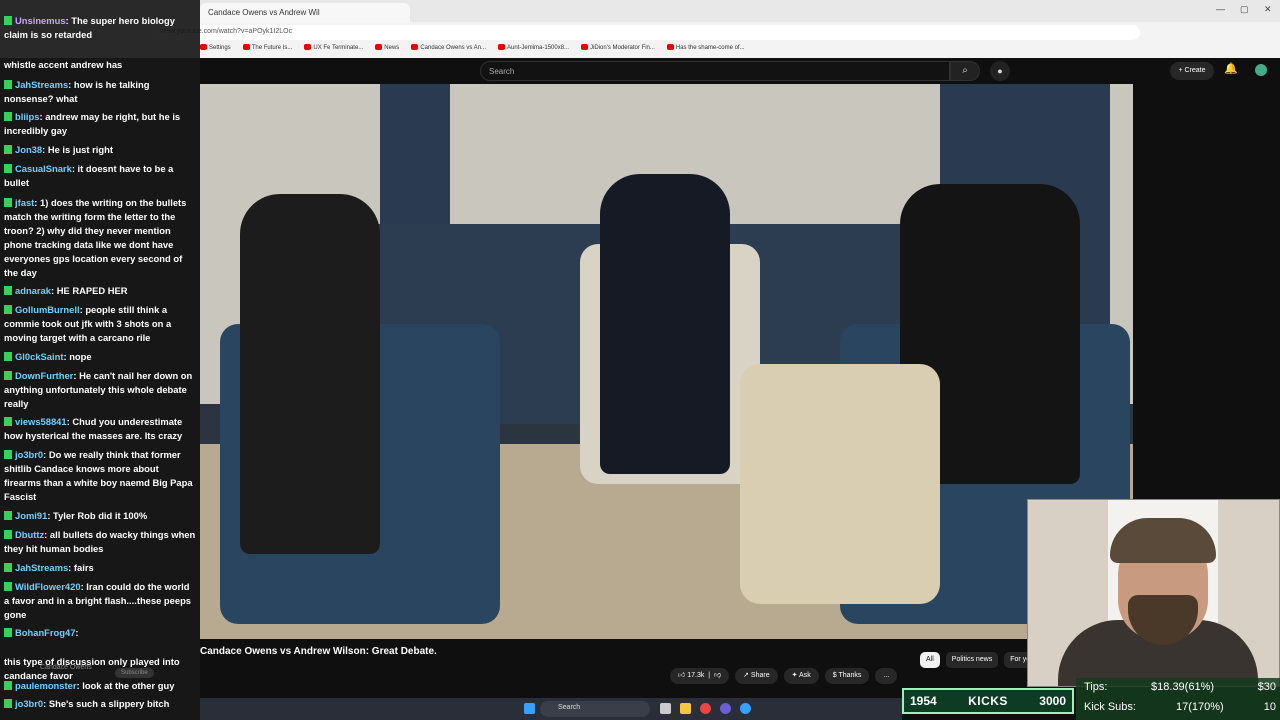  What do you see at coordinates (28, 149) in the screenshot?
I see `chat-username: Jon38` at bounding box center [28, 149].